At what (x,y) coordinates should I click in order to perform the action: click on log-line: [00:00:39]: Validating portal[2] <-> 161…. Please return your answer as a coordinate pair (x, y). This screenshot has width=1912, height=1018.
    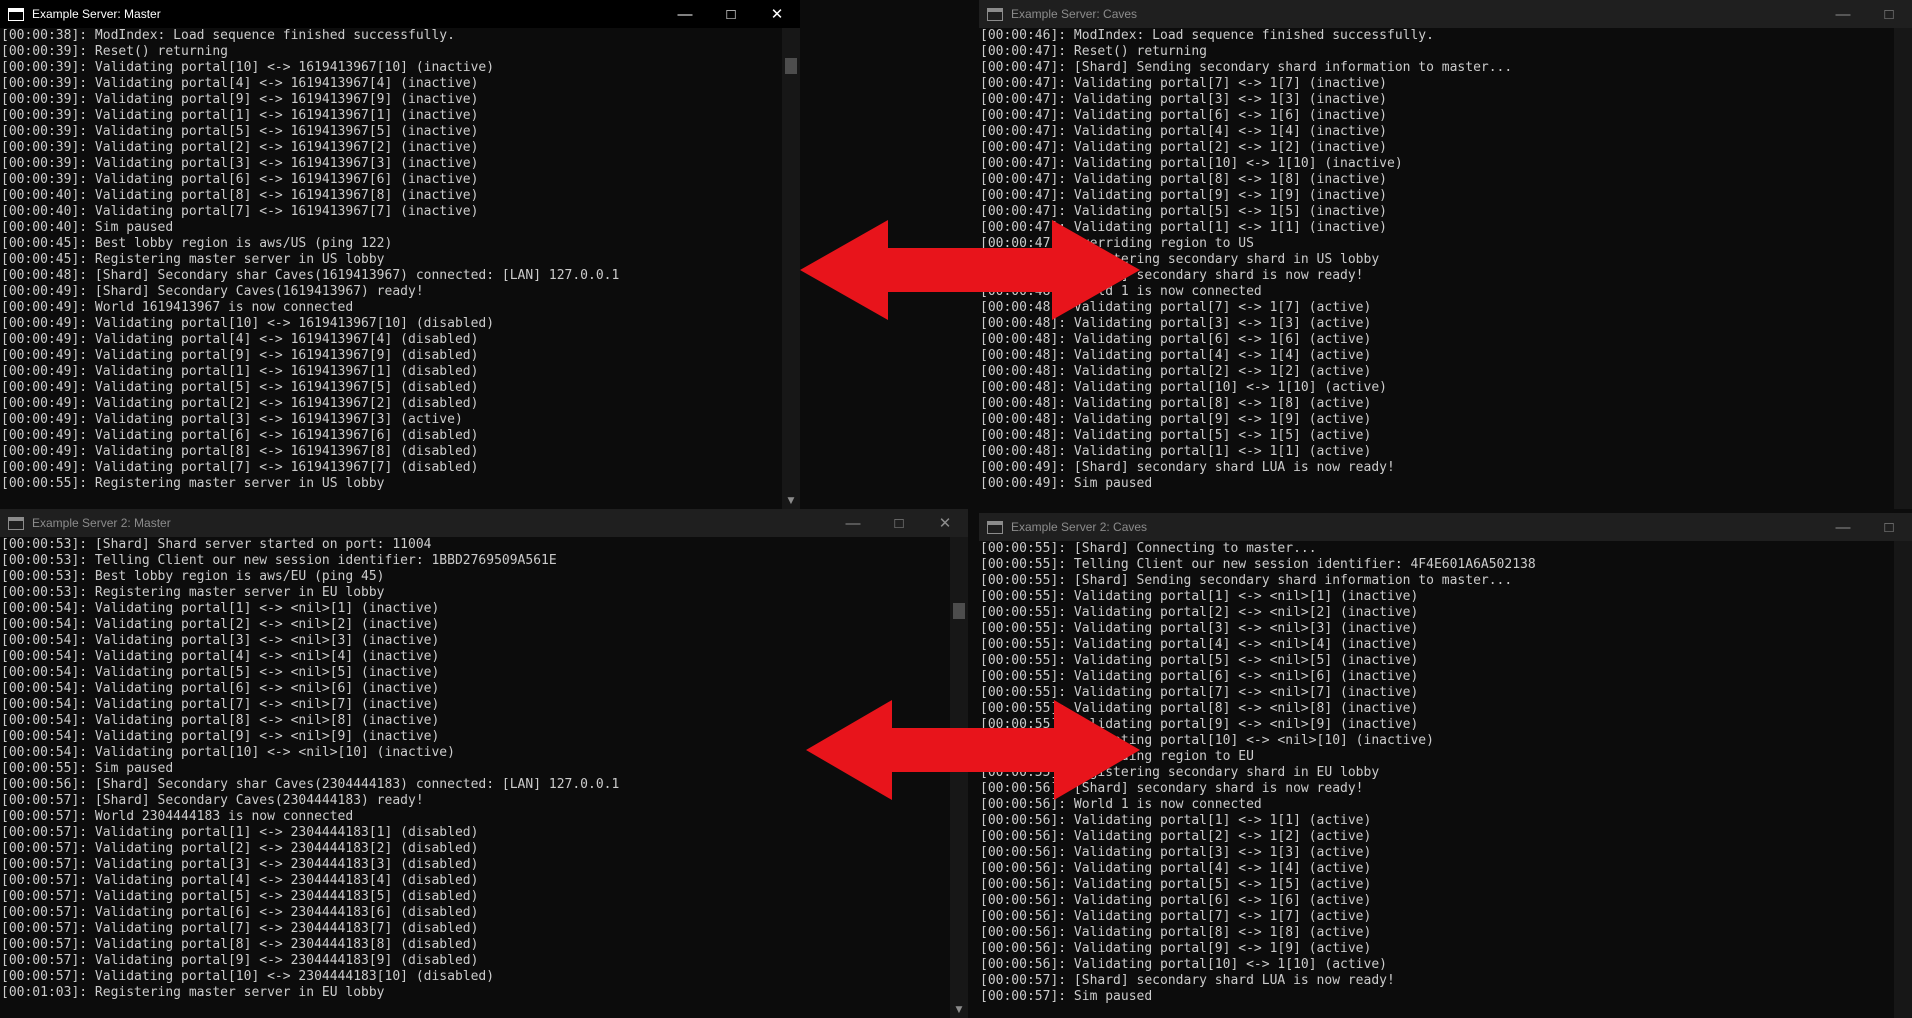
    Looking at the image, I should click on (240, 147).